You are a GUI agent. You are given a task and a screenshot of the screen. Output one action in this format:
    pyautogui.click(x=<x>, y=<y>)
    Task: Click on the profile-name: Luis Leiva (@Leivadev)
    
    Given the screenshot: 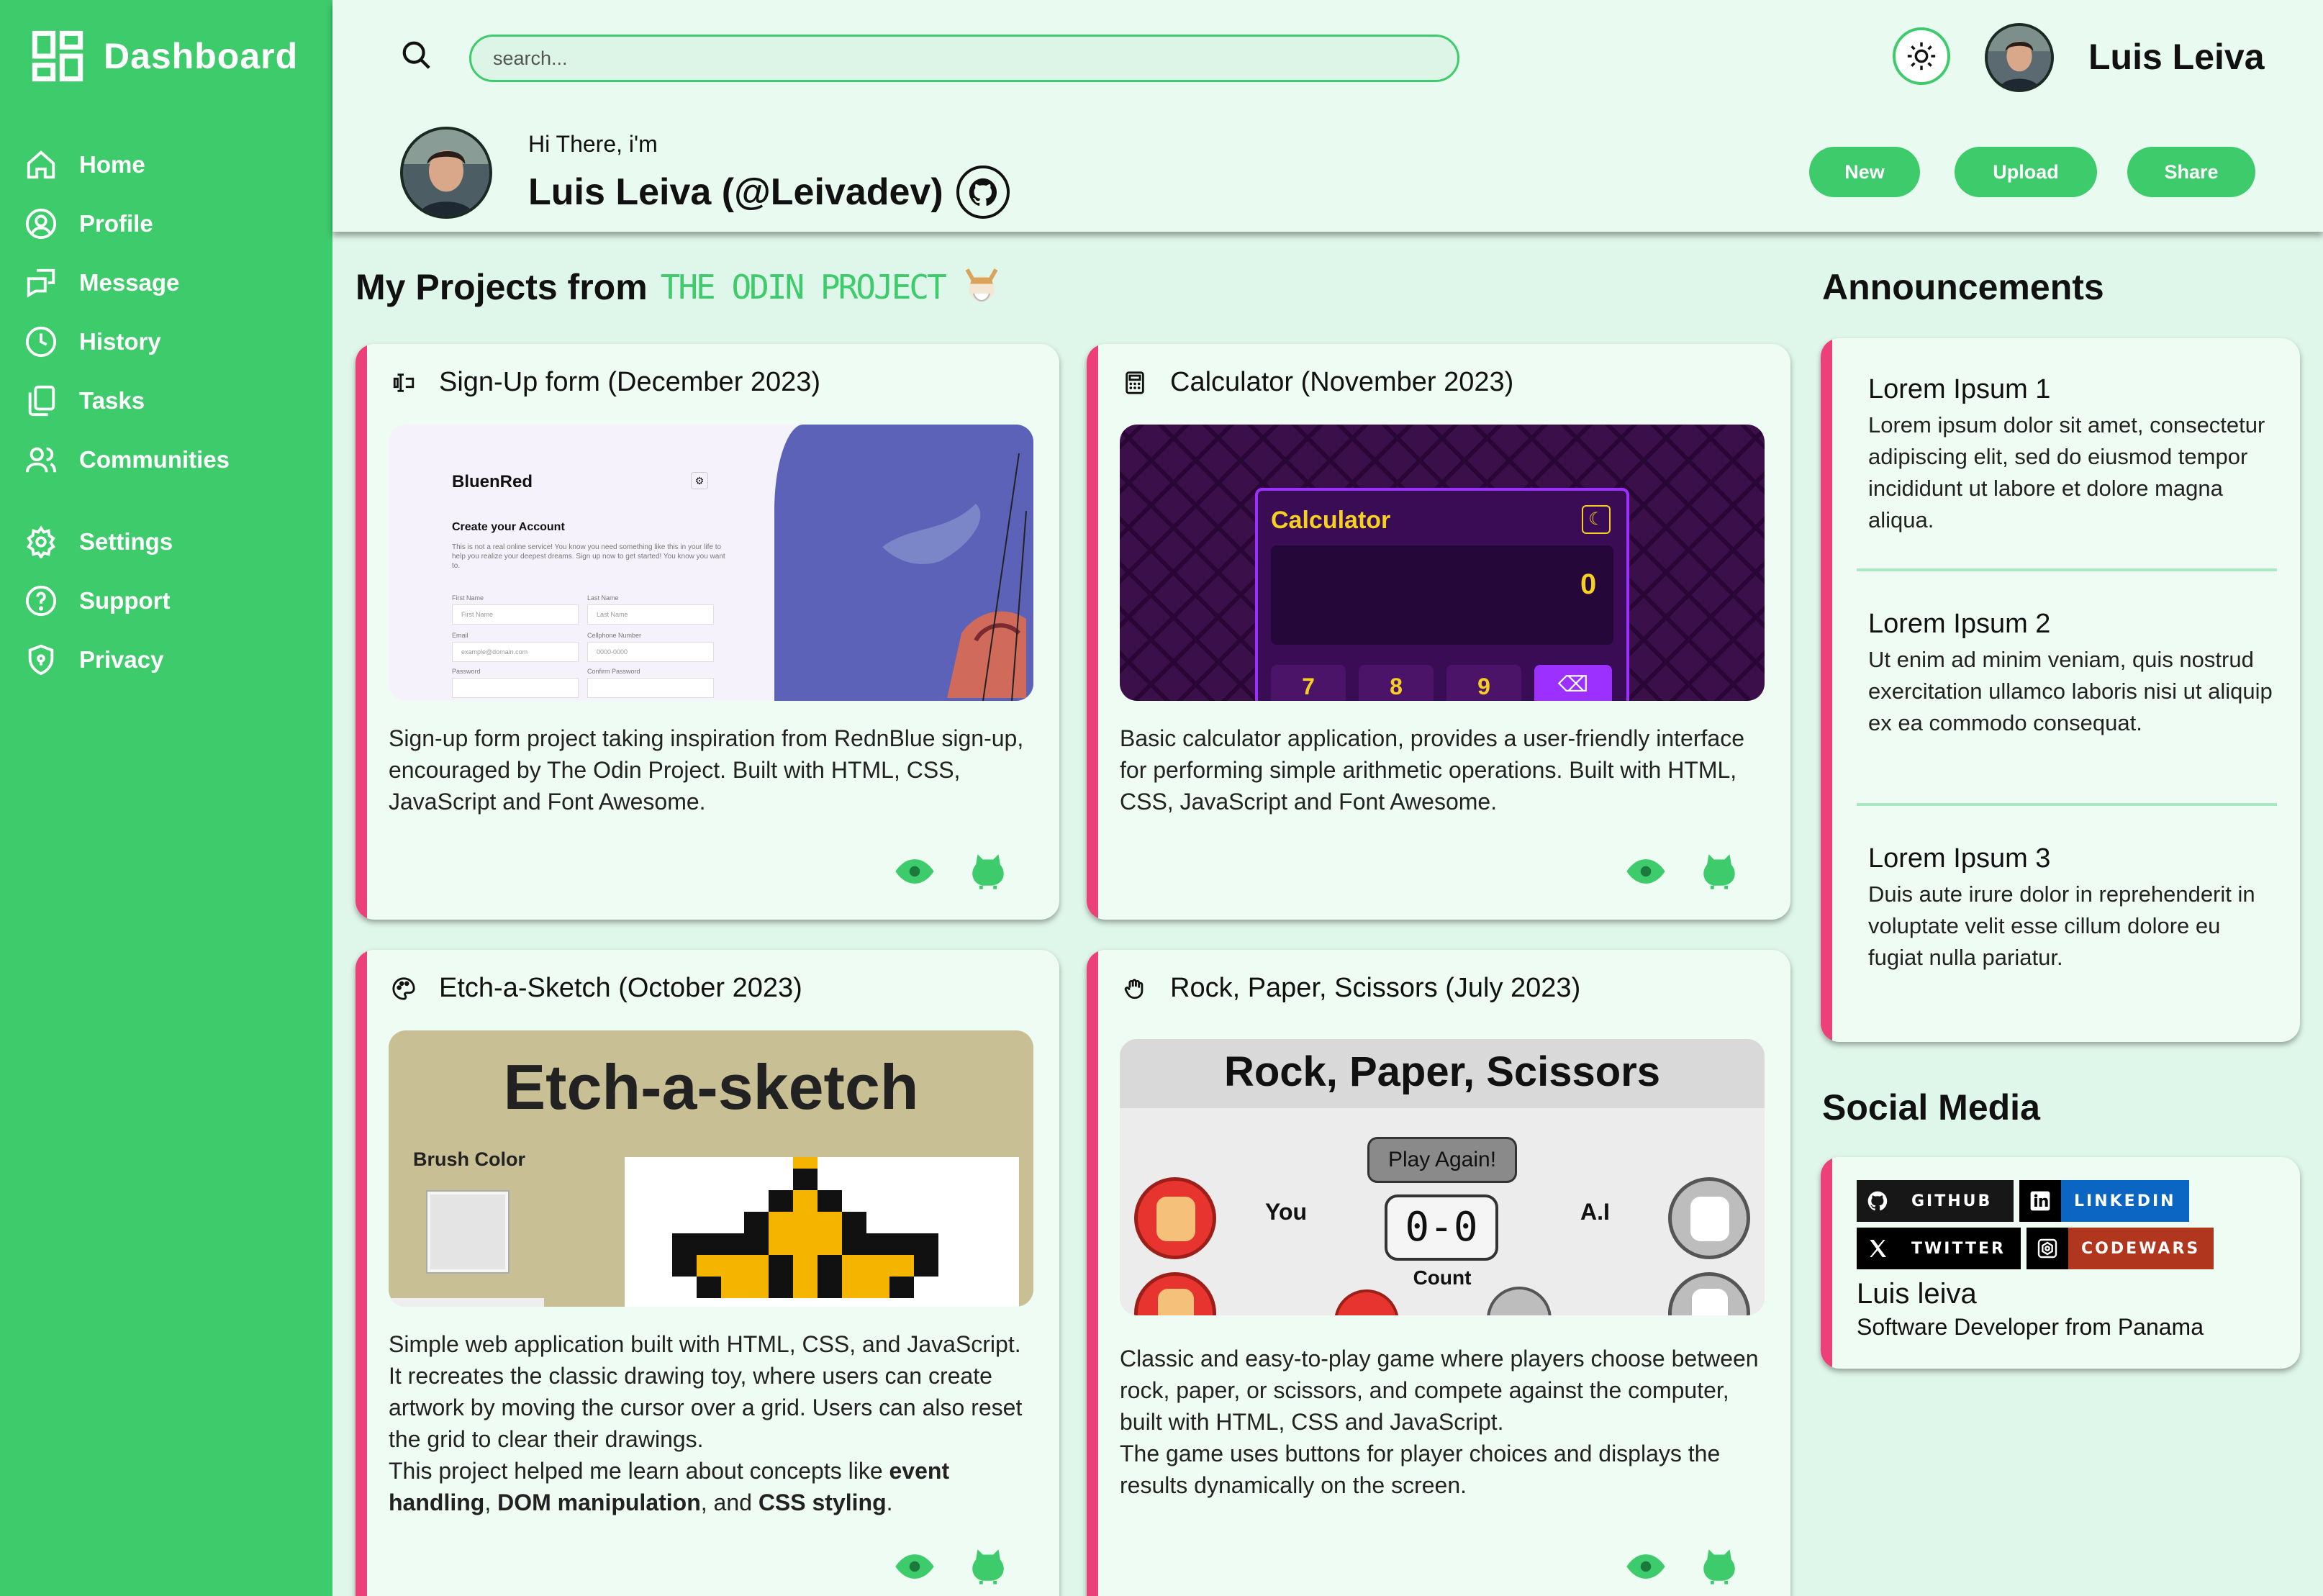 What is the action you would take?
    pyautogui.click(x=769, y=193)
    